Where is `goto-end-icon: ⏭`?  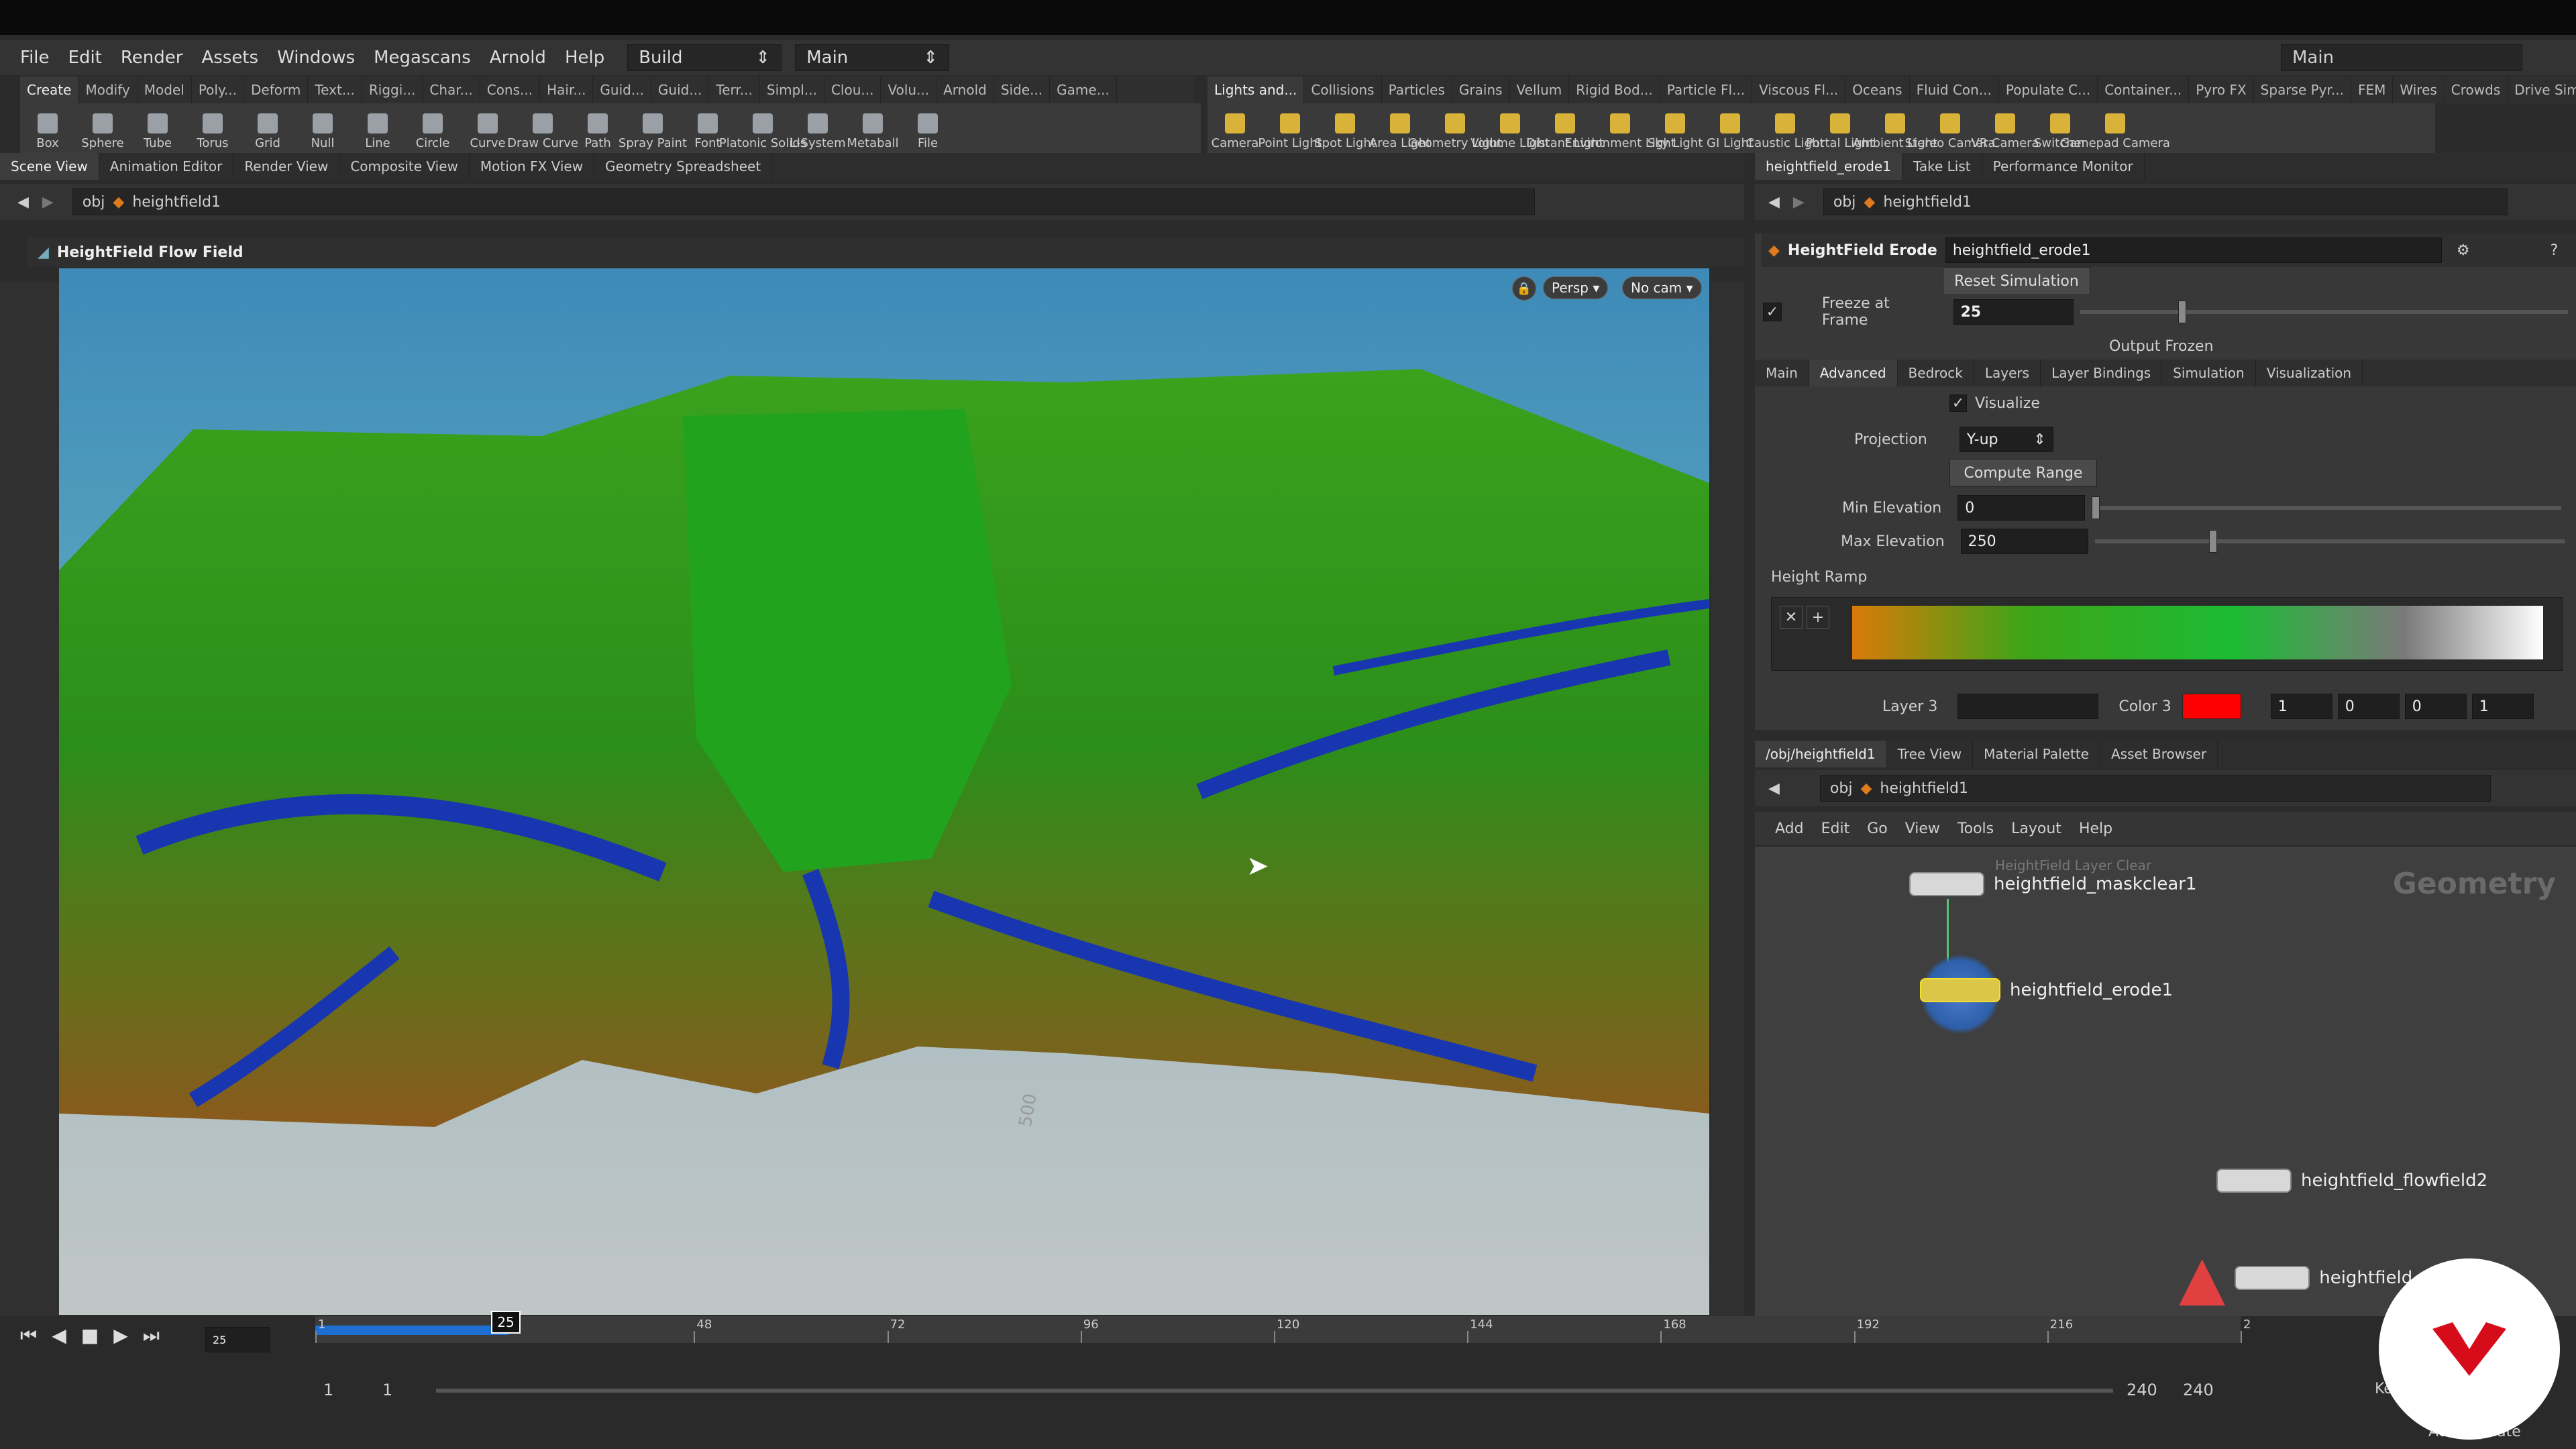 goto-end-icon: ⏭ is located at coordinates (151, 1335).